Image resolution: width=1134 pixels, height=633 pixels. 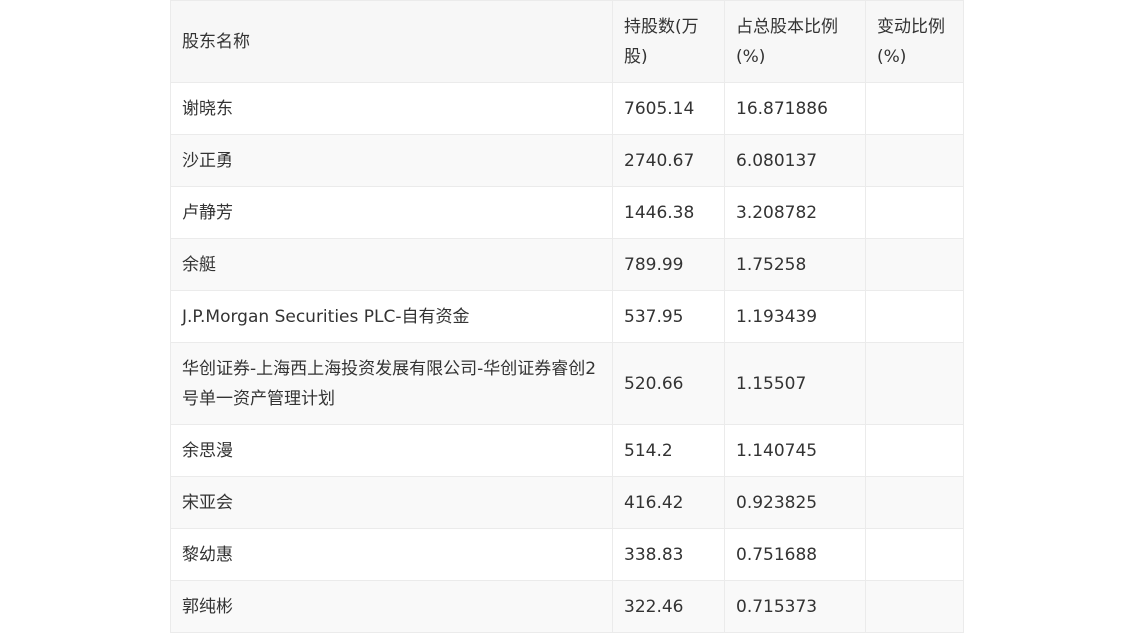 What do you see at coordinates (795, 41) in the screenshot?
I see `header-ratio: 占总股本比例(%)` at bounding box center [795, 41].